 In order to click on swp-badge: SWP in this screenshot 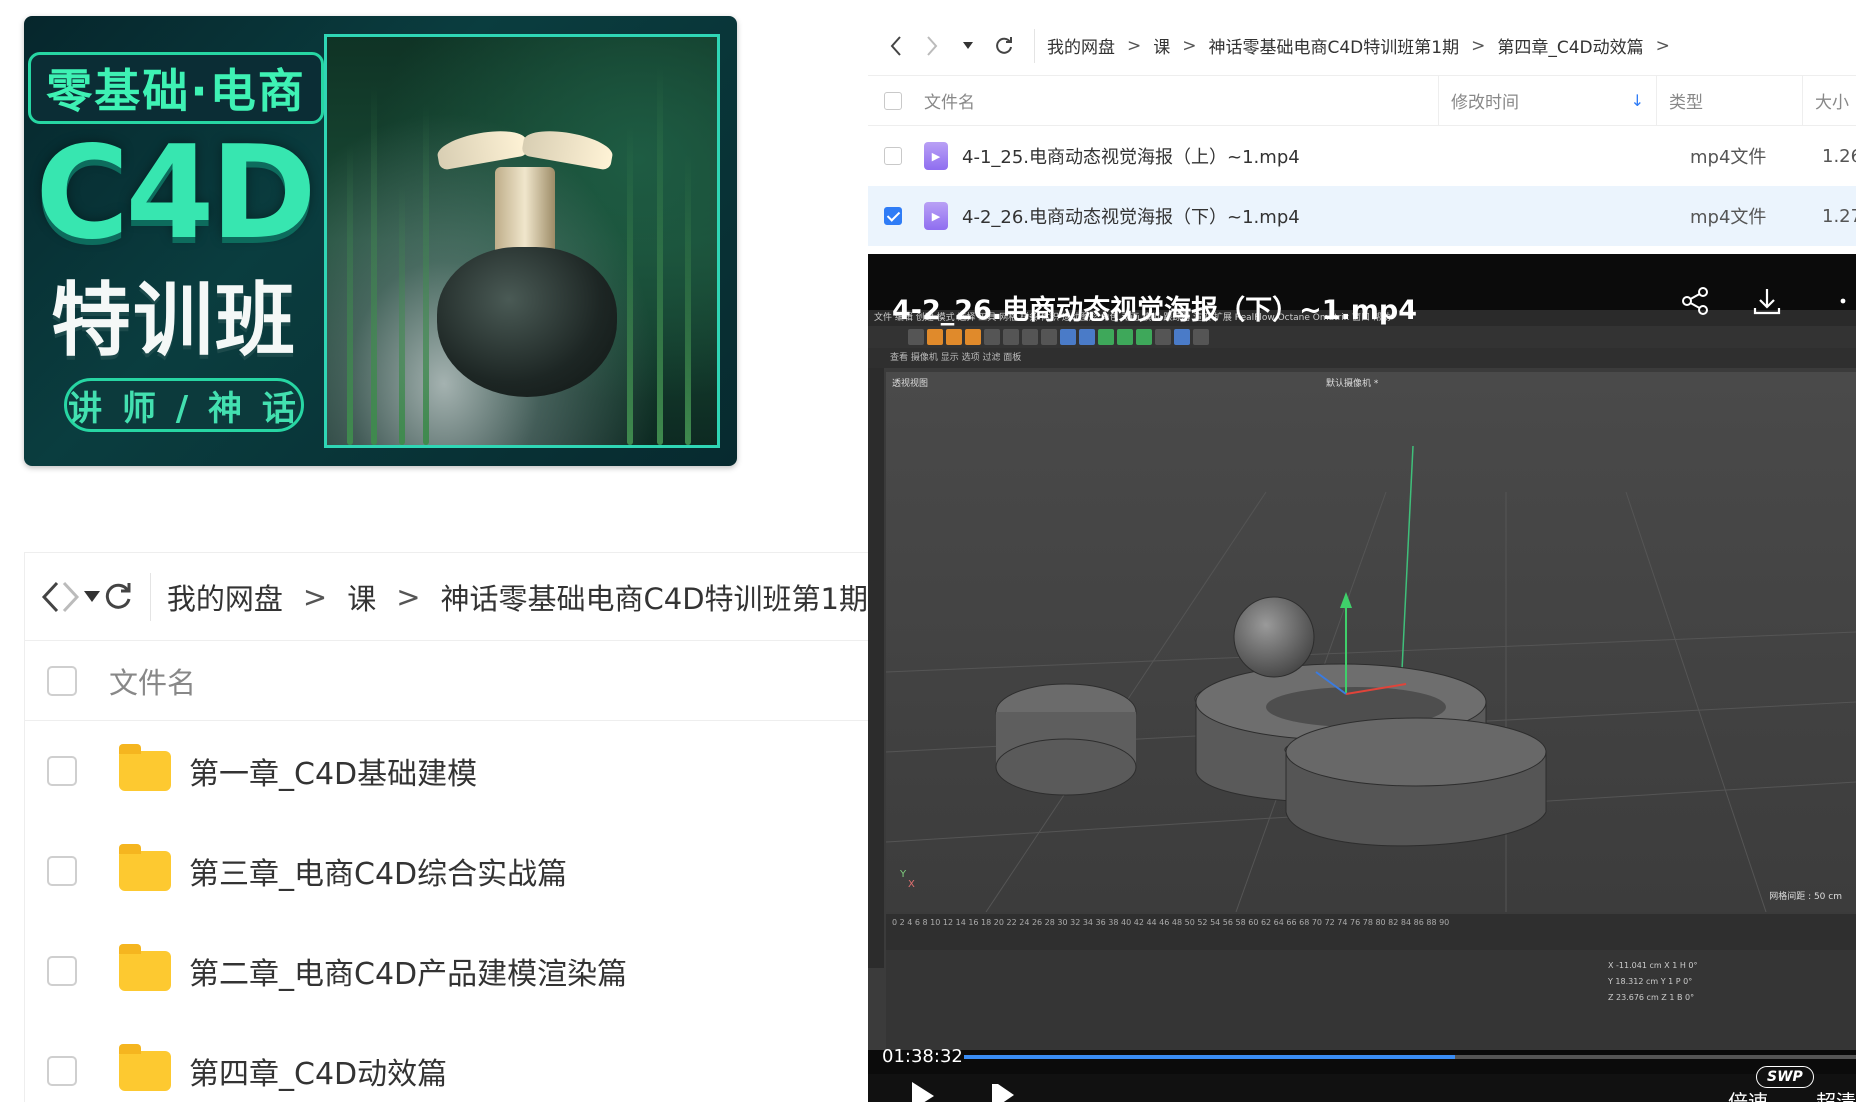, I will do `click(1785, 1077)`.